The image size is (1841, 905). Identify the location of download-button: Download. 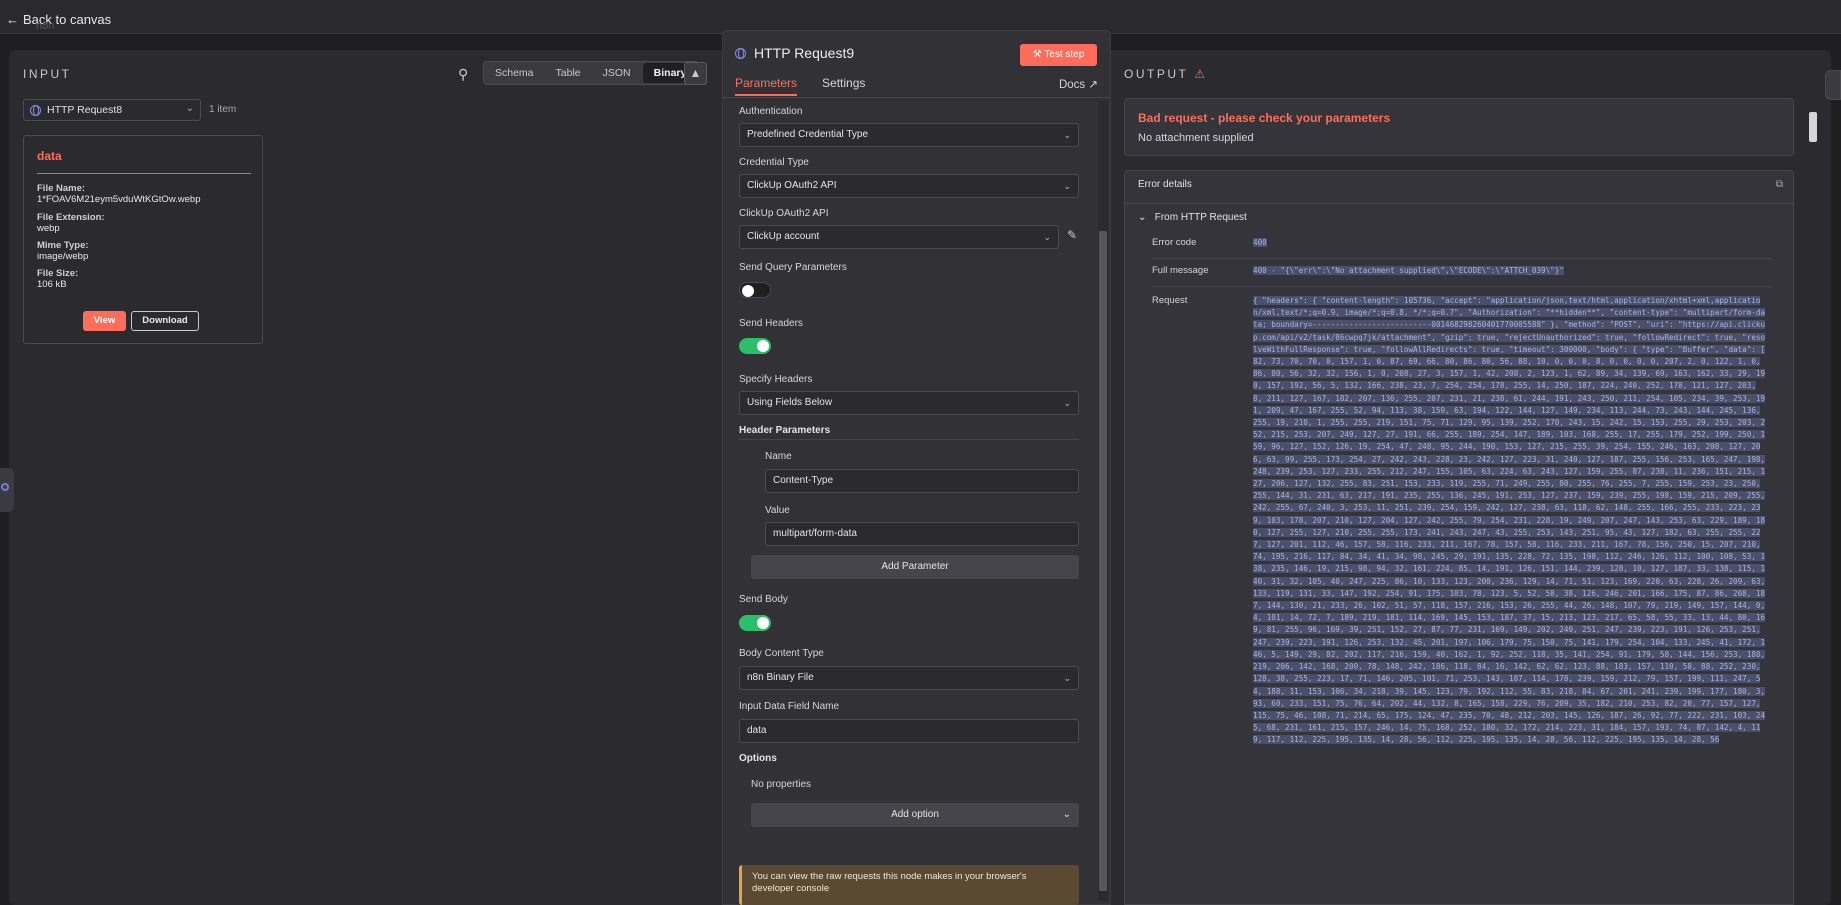
(165, 321).